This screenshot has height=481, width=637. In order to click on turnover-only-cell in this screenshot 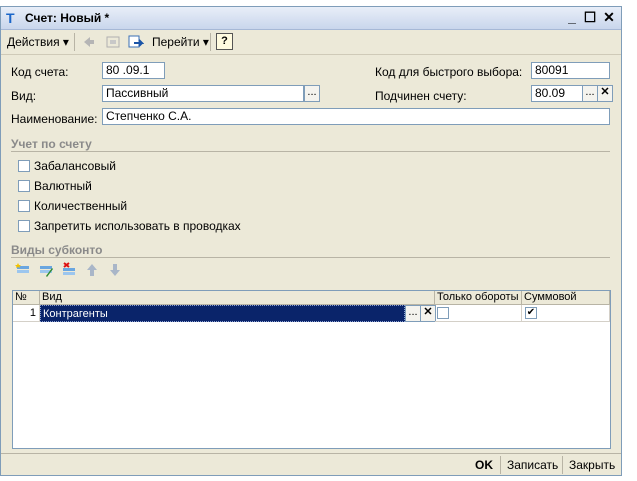, I will do `click(478, 313)`.